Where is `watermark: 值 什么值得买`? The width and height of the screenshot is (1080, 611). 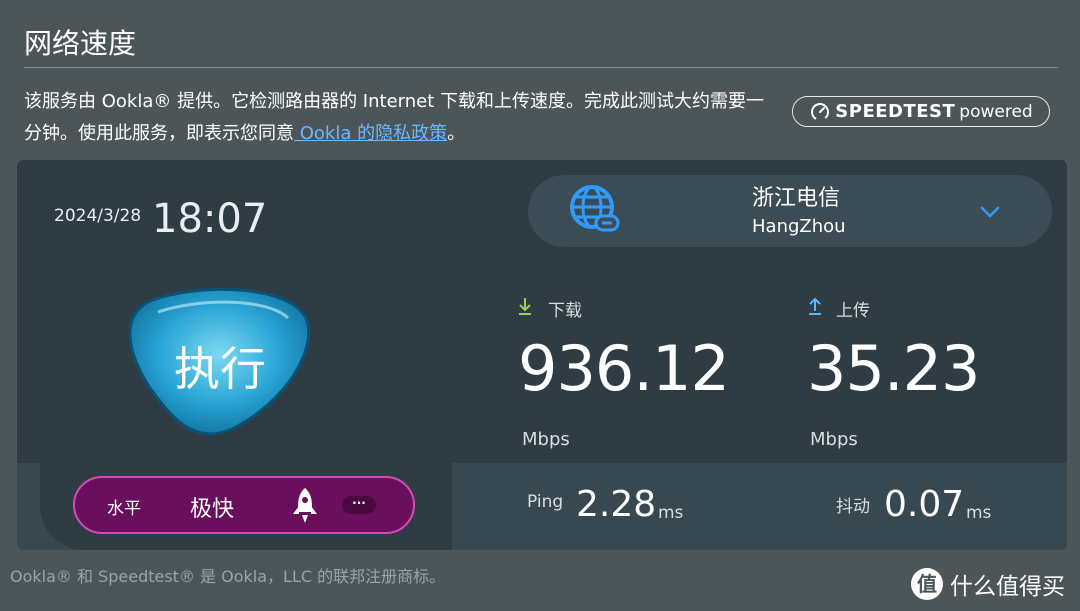
watermark: 值 什么值得买 is located at coordinates (987, 584).